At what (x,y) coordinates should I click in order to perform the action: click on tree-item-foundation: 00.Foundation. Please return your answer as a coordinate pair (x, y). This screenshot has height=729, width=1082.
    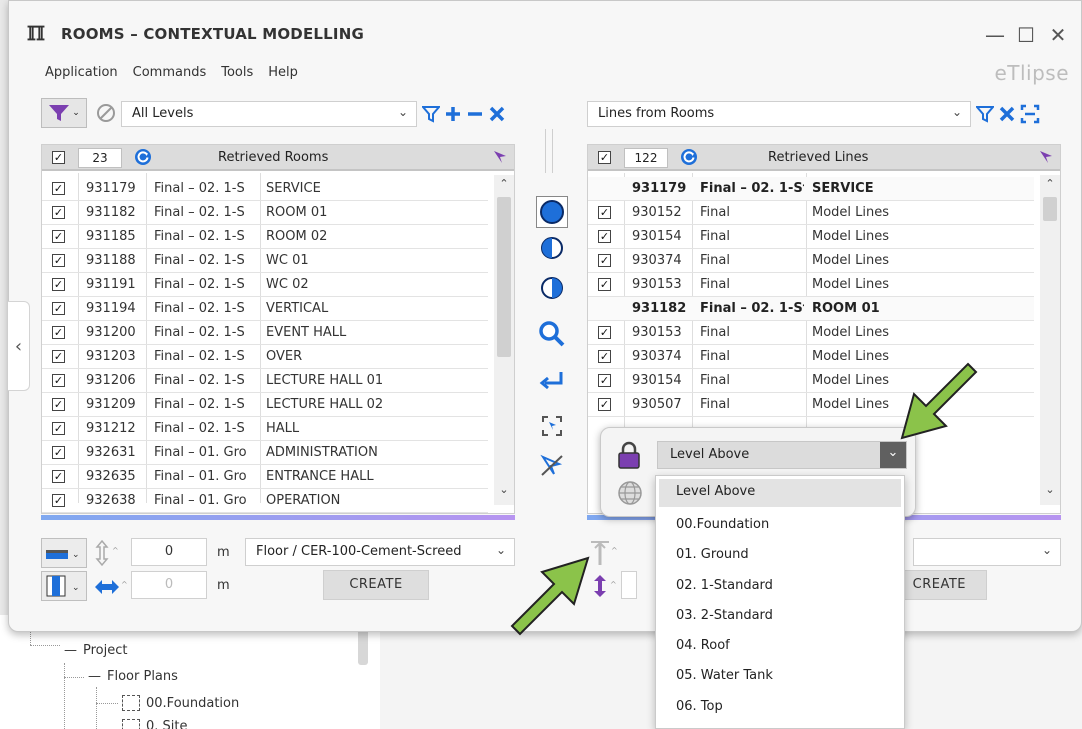
    Looking at the image, I should click on (180, 703).